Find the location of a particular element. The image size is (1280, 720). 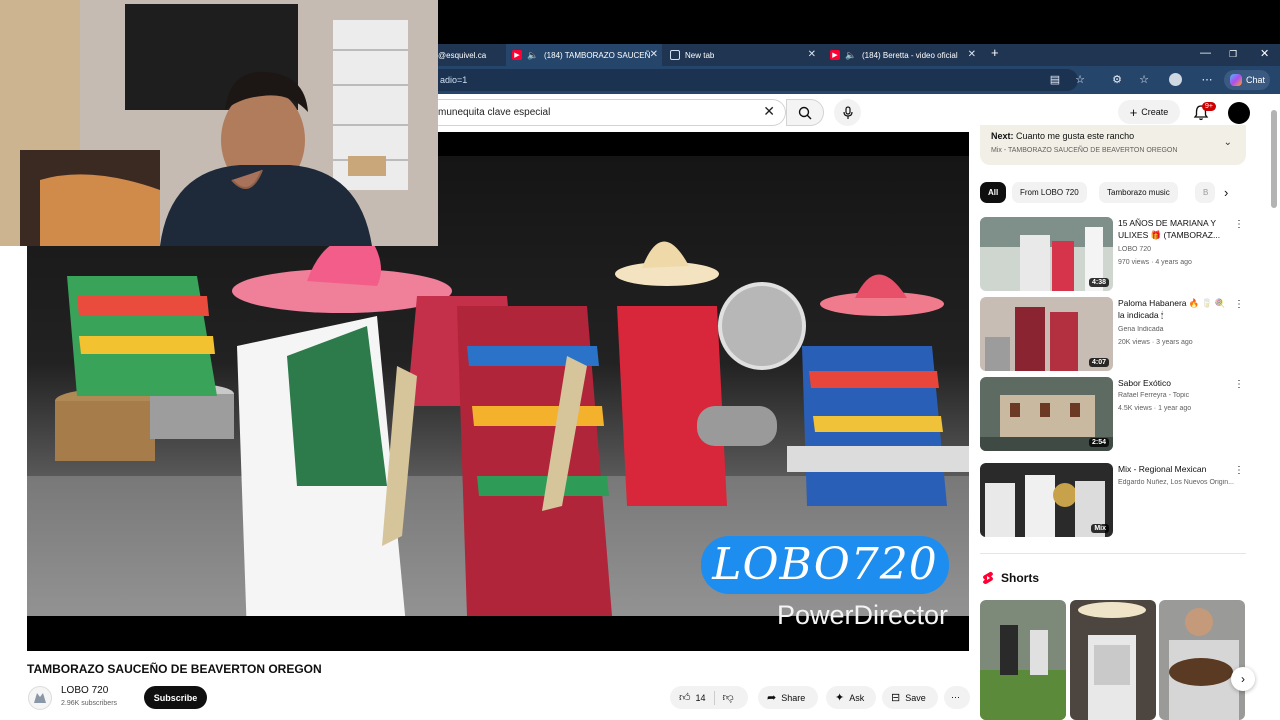

copilot-icon is located at coordinates (1236, 80).